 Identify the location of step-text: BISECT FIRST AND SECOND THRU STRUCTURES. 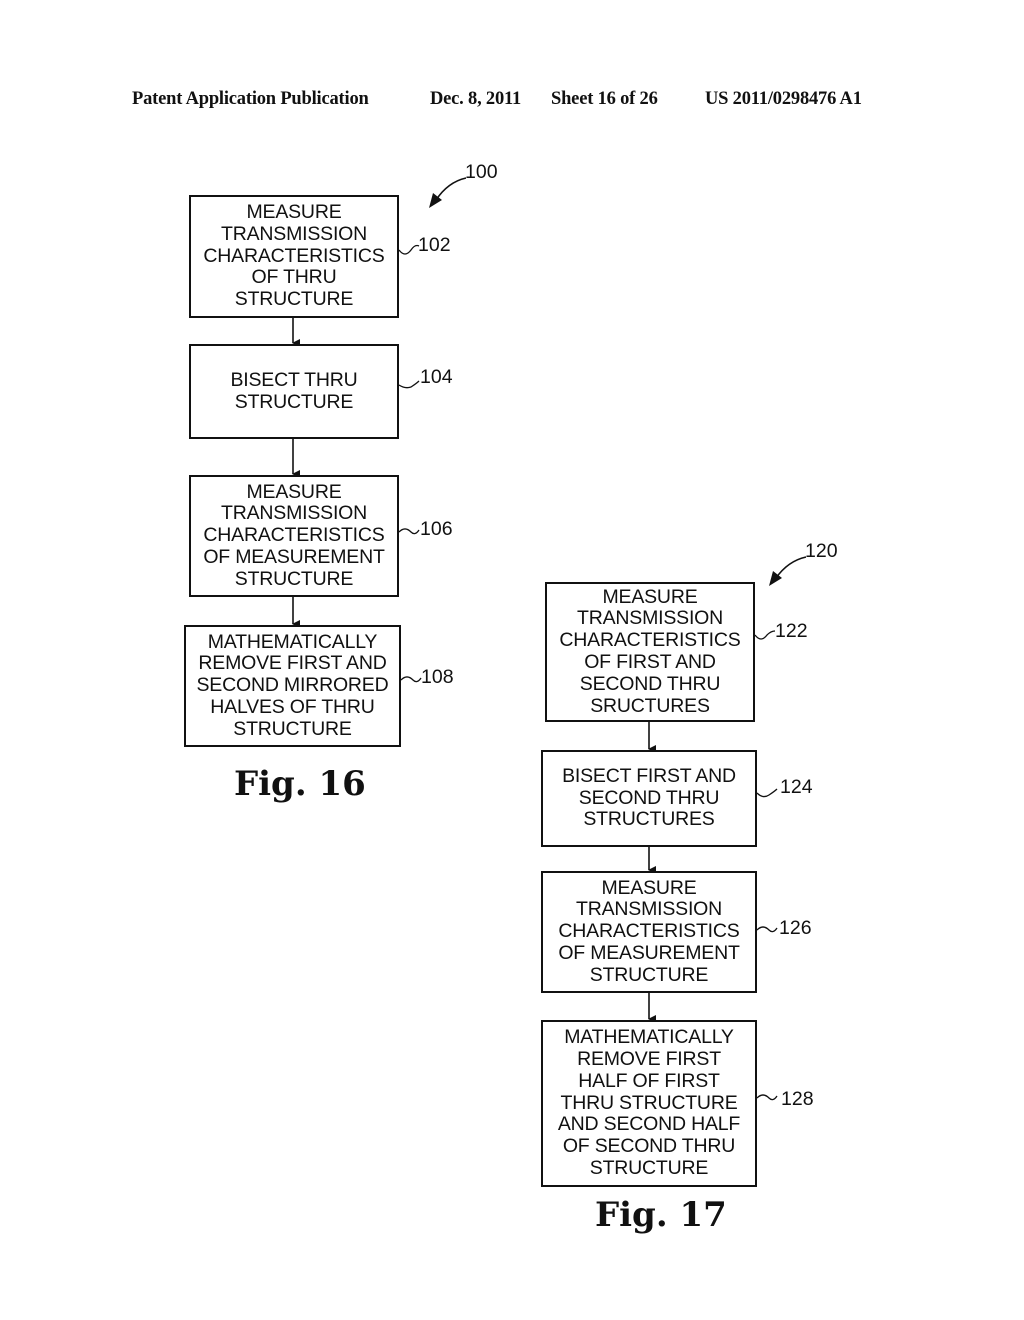
(649, 797).